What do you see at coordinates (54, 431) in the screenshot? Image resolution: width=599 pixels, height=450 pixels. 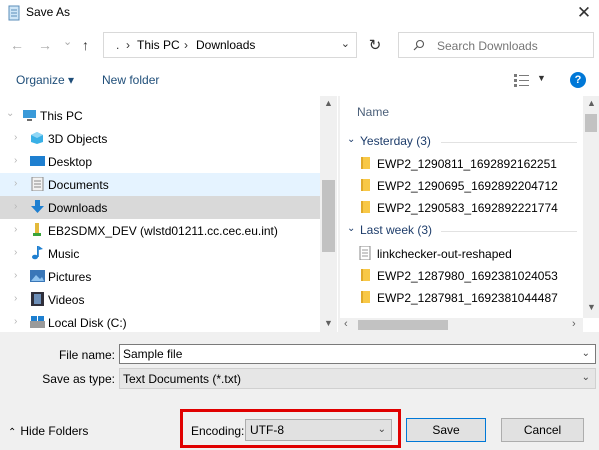 I see `hide-folders-label: Hide Folders` at bounding box center [54, 431].